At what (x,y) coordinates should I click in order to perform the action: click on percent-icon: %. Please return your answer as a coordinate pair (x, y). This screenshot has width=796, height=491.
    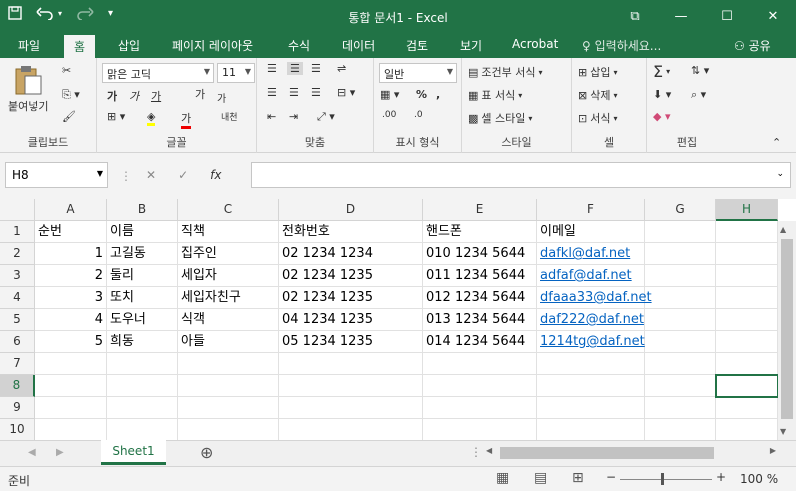
    Looking at the image, I should click on (421, 94).